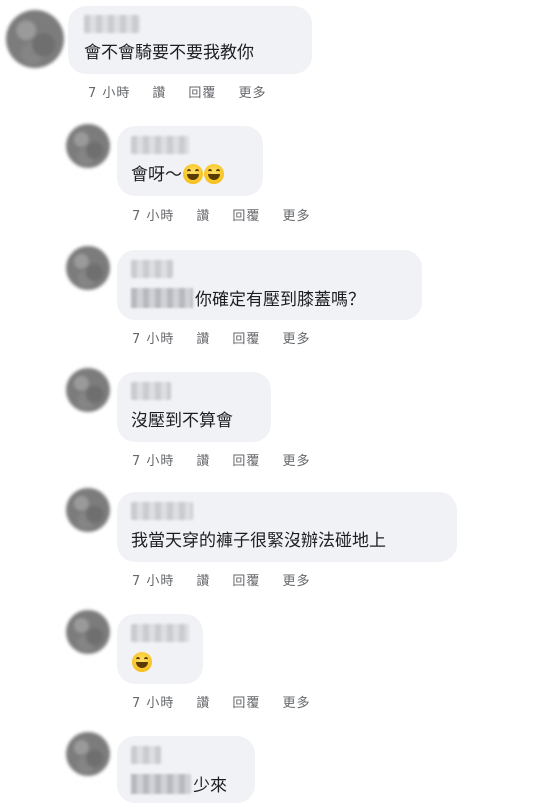 Image resolution: width=537 pixels, height=803 pixels. I want to click on comment-bubble: 沒壓到不算會, so click(194, 407).